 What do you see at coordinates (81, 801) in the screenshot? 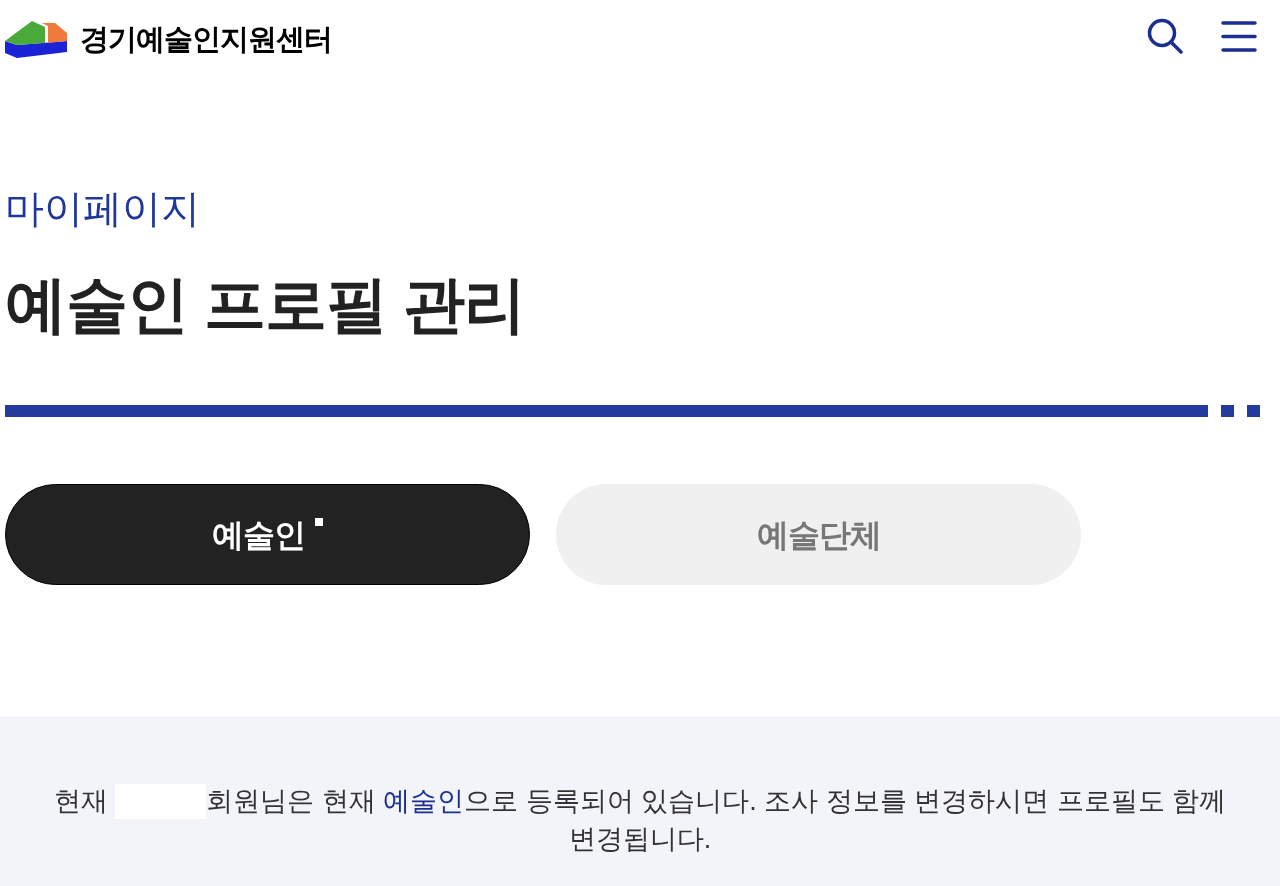
I see `notice-text: 현재` at bounding box center [81, 801].